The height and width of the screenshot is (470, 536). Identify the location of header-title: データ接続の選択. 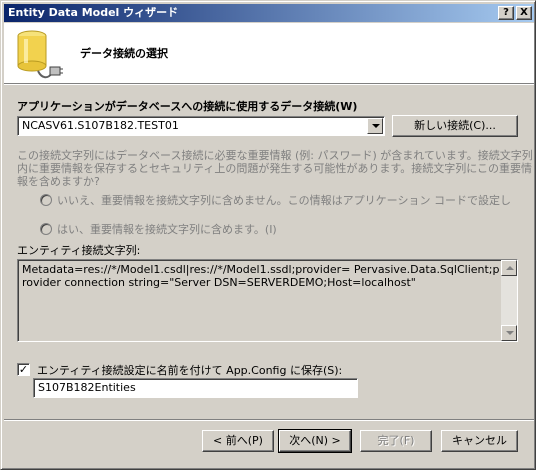
(124, 53).